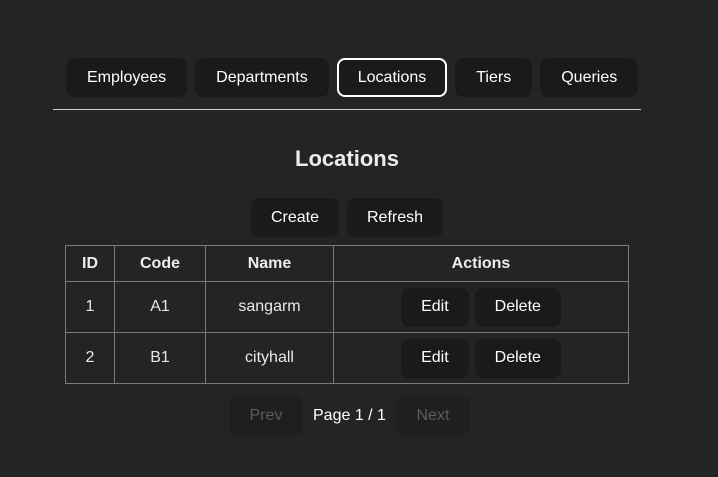 This screenshot has height=477, width=718. I want to click on table-header-row: ID Code Name Actions, so click(347, 263).